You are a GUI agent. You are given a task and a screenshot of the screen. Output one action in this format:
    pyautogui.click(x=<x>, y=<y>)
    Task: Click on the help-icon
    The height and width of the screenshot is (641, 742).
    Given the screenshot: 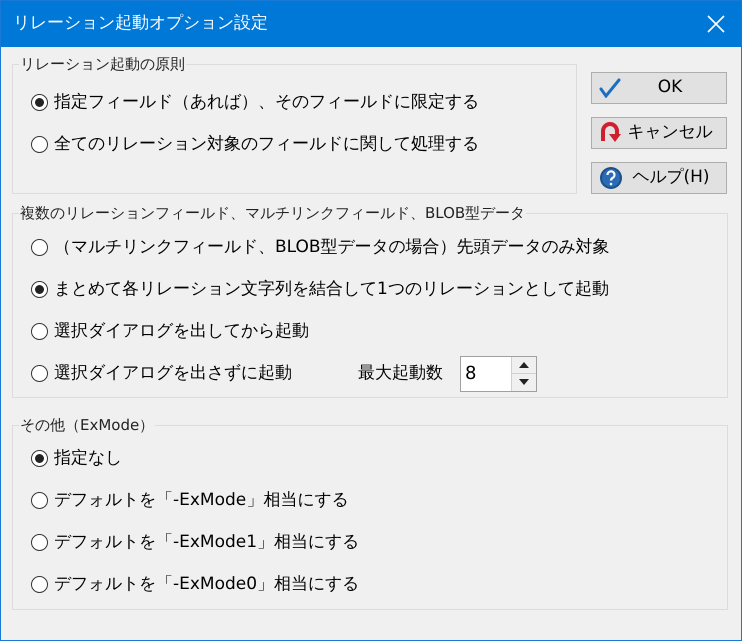 What is the action you would take?
    pyautogui.click(x=611, y=178)
    